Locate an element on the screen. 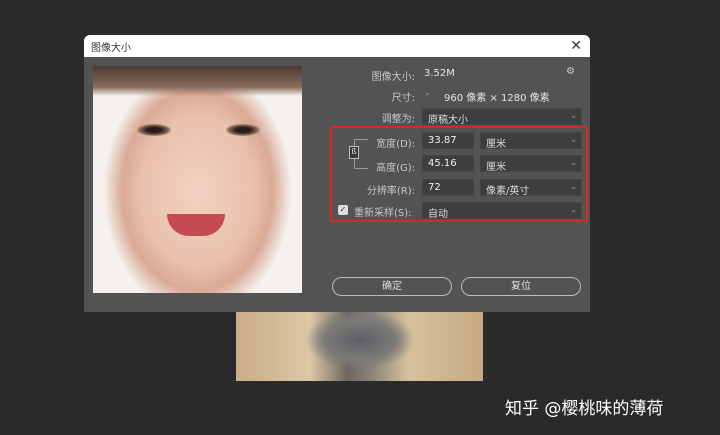 Image resolution: width=720 pixels, height=435 pixels. resolution-unit: 像素/英寸 is located at coordinates (508, 191).